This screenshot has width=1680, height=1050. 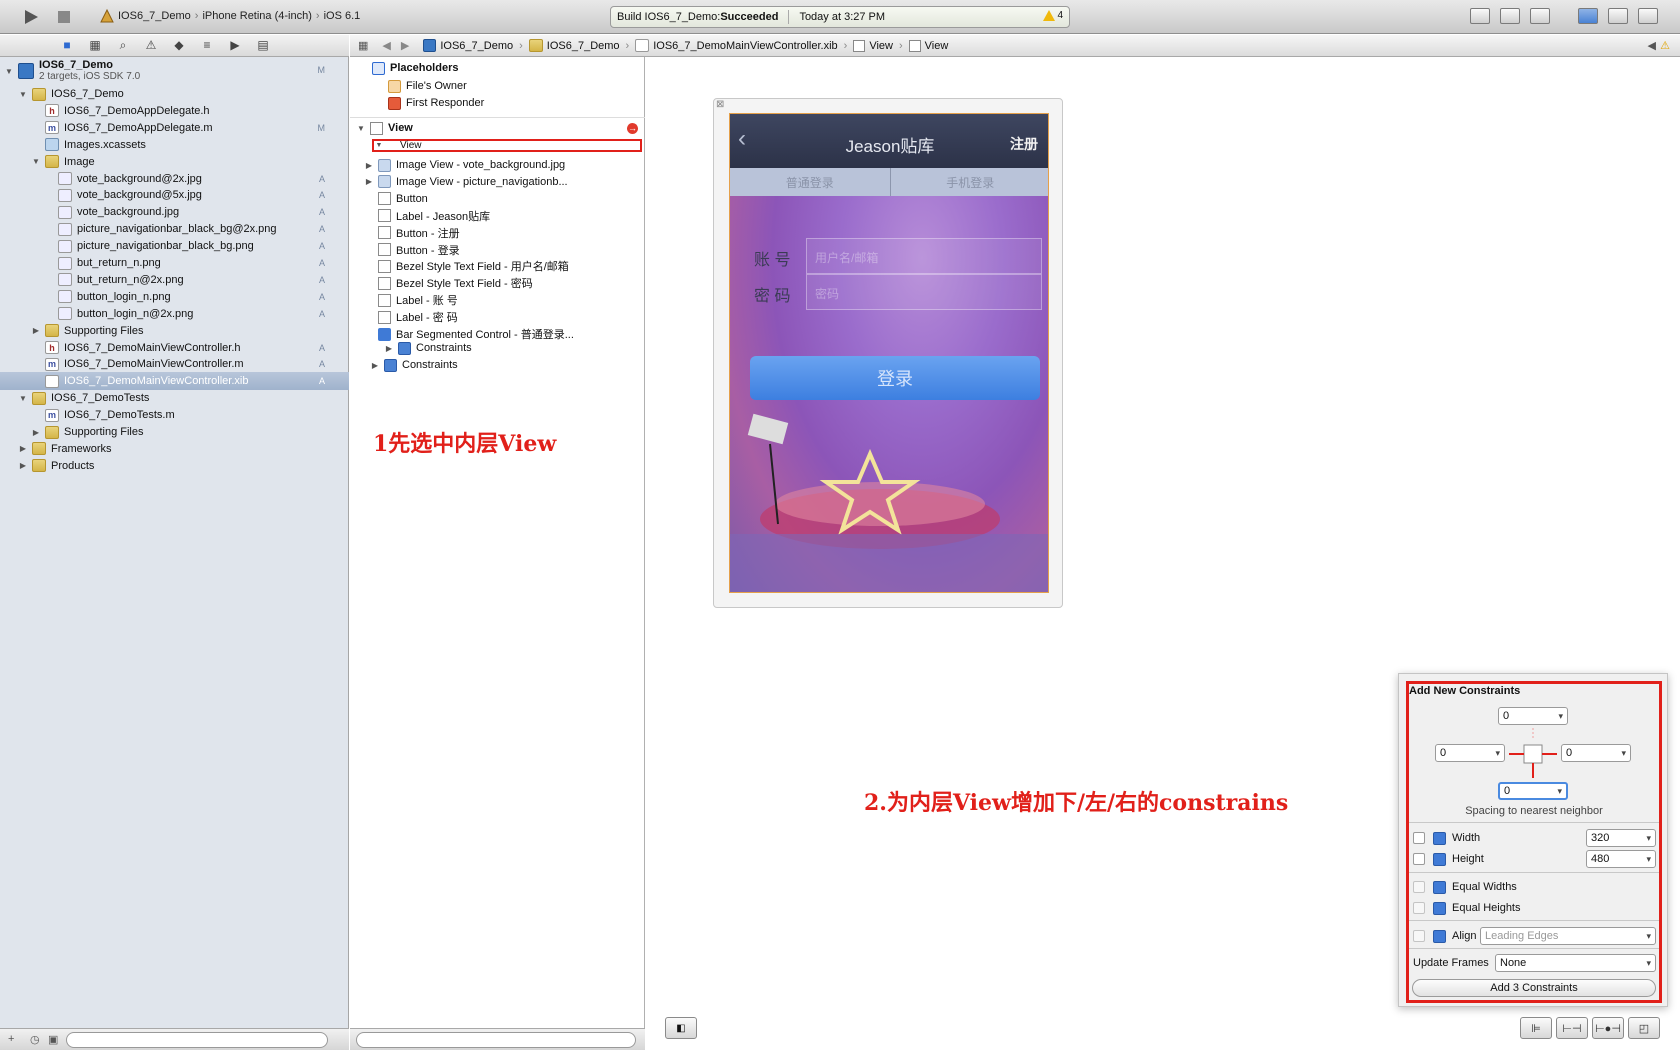 I want to click on stop-button, so click(x=64, y=17).